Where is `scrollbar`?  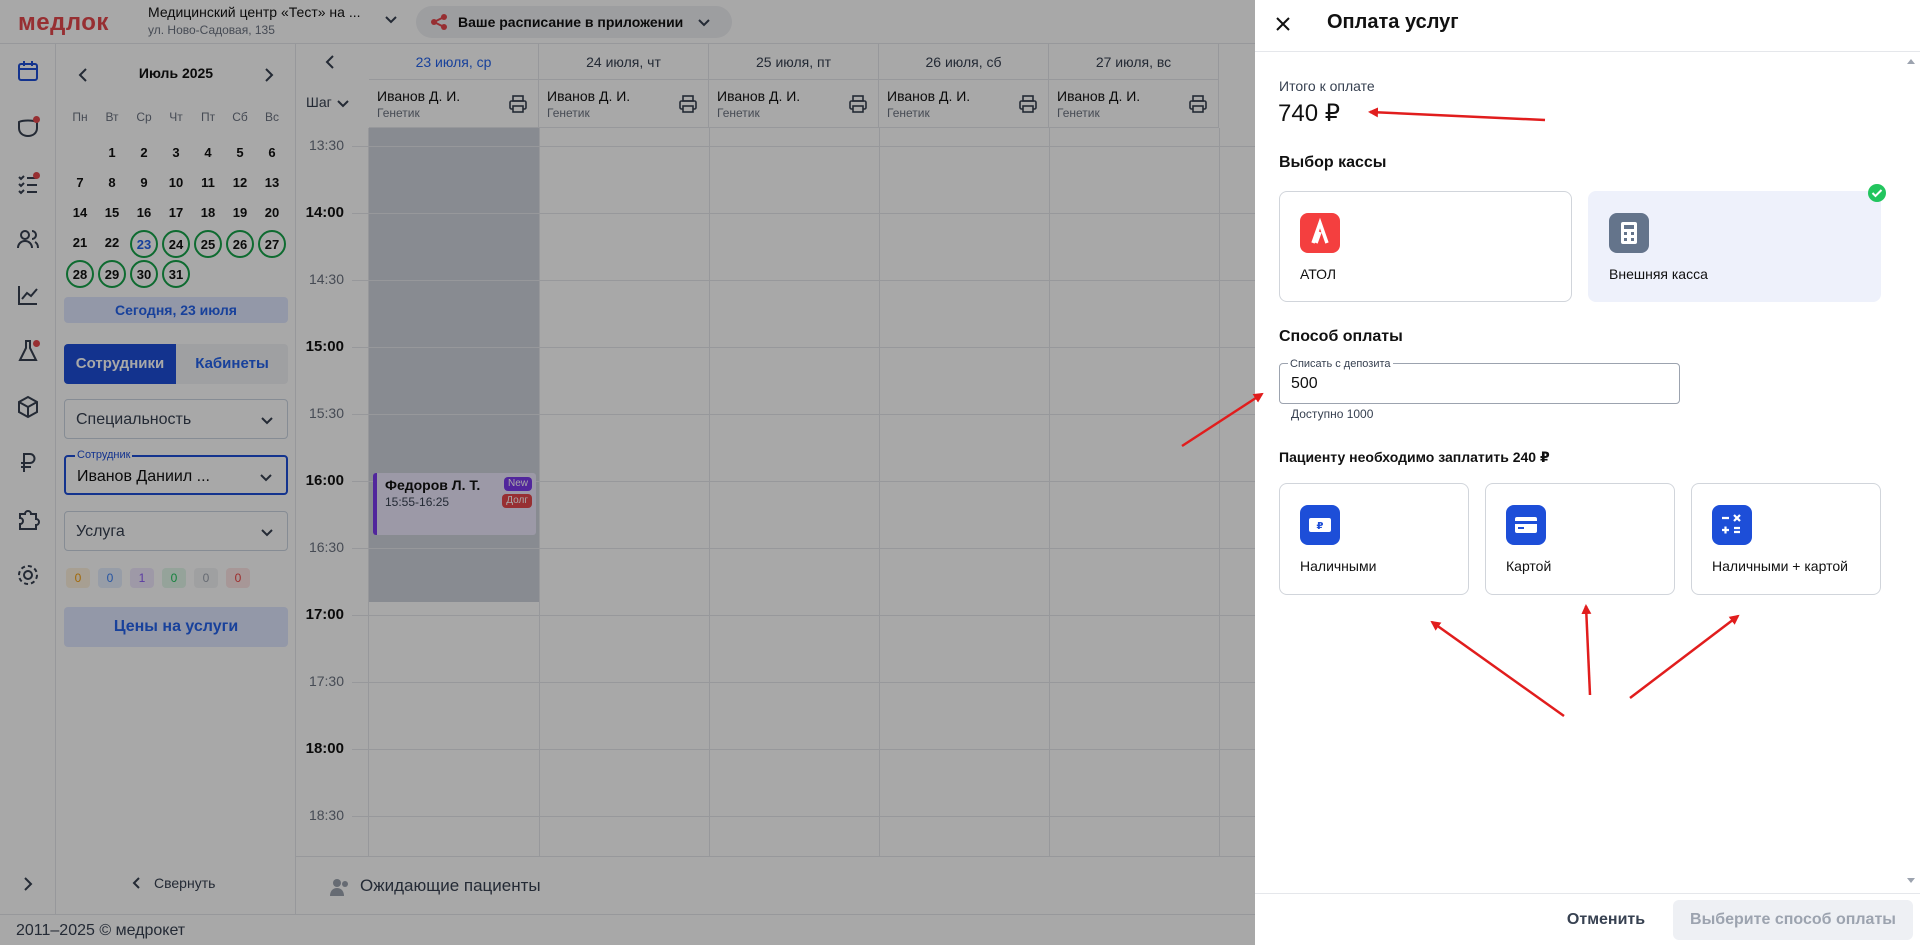 scrollbar is located at coordinates (1911, 471).